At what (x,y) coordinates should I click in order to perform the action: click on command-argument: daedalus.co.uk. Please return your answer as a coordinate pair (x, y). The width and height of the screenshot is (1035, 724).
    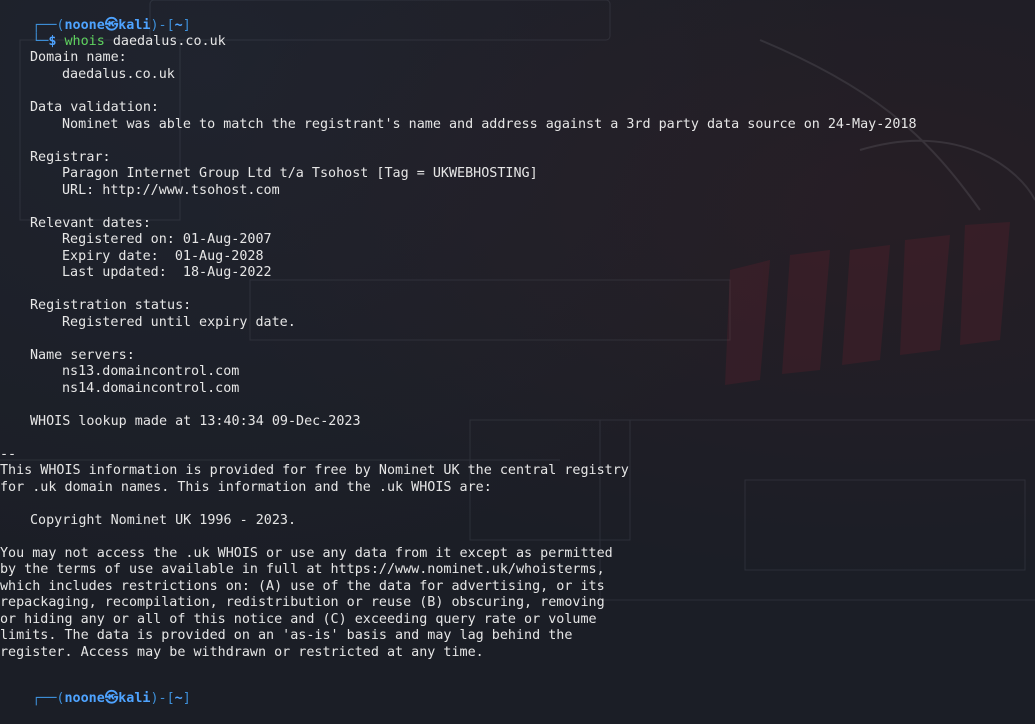
    Looking at the image, I should click on (169, 41).